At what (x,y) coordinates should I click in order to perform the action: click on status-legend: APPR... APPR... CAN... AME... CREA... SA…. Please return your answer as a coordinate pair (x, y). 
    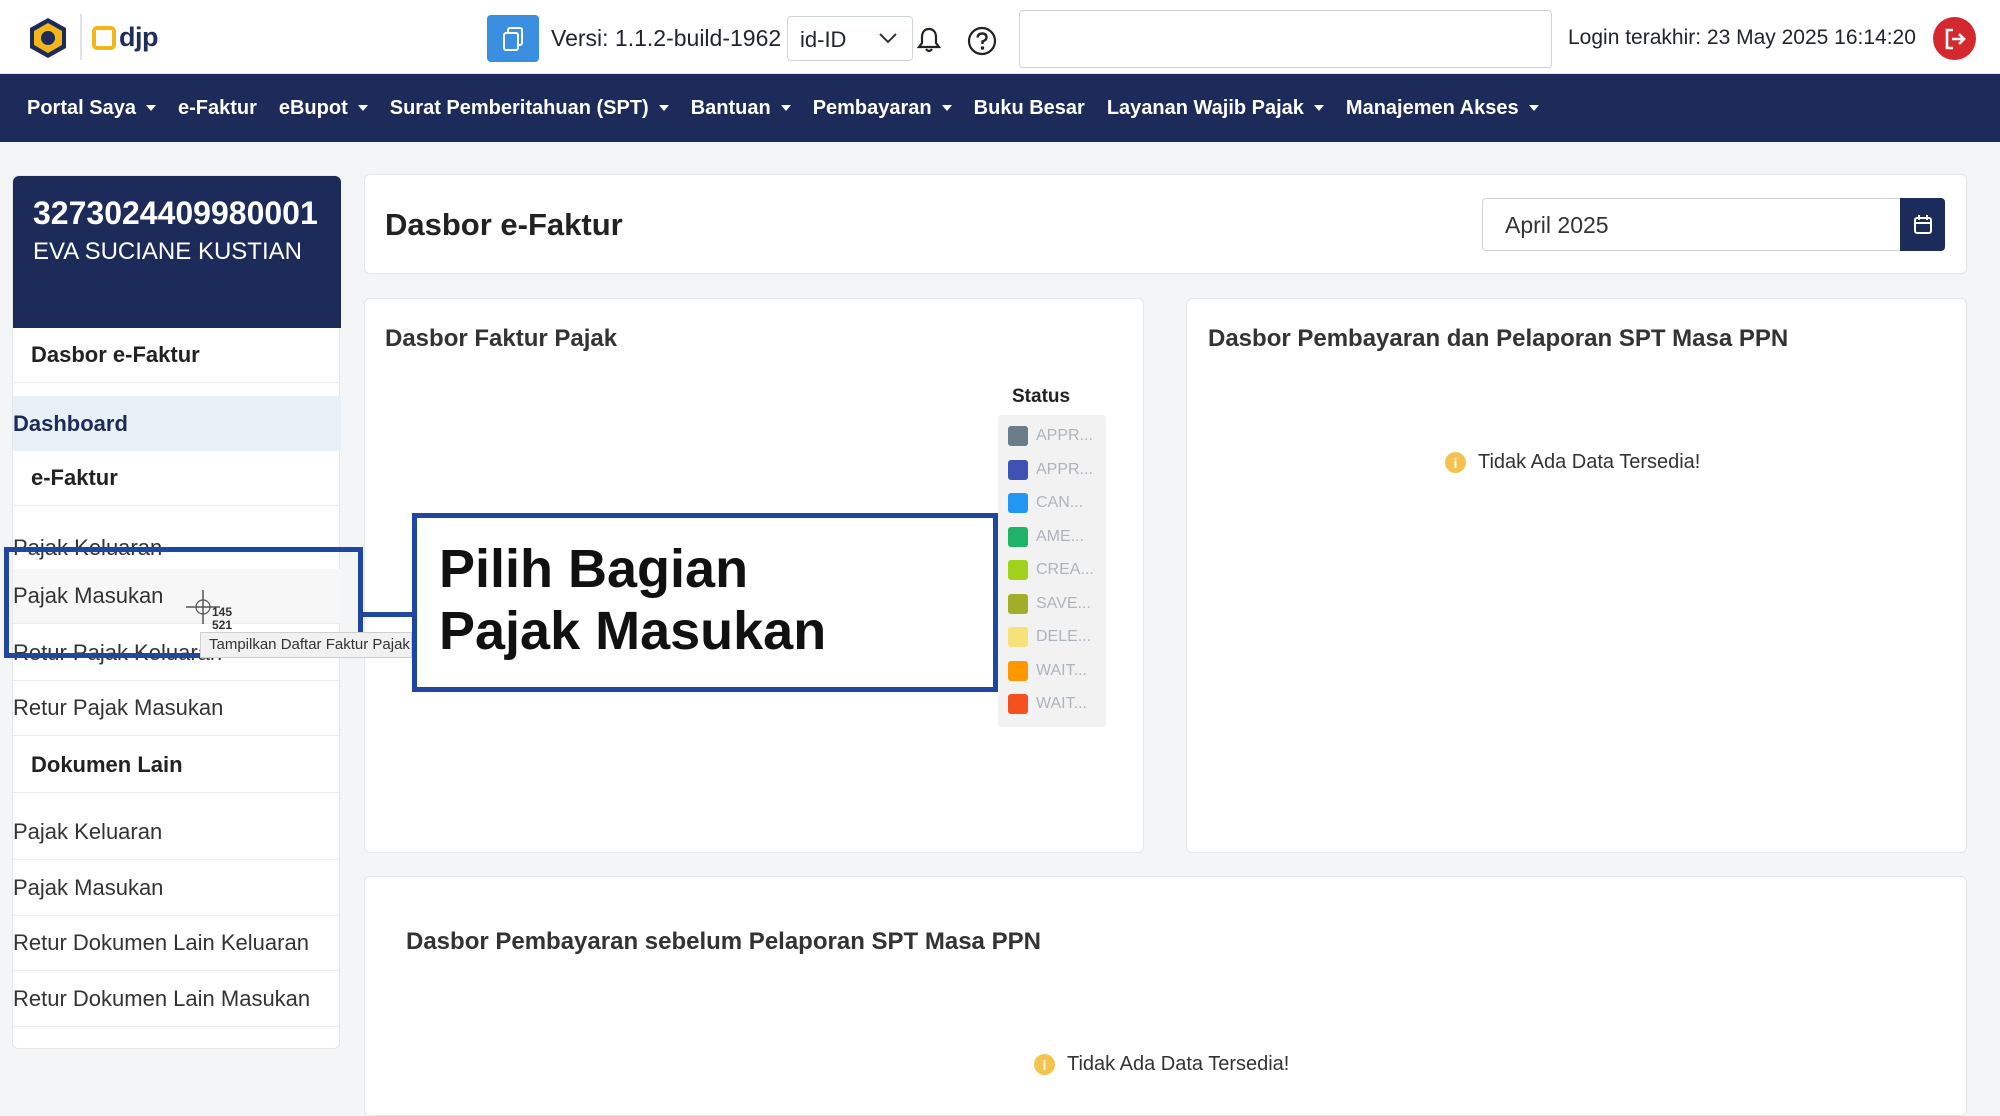
    Looking at the image, I should click on (1052, 571).